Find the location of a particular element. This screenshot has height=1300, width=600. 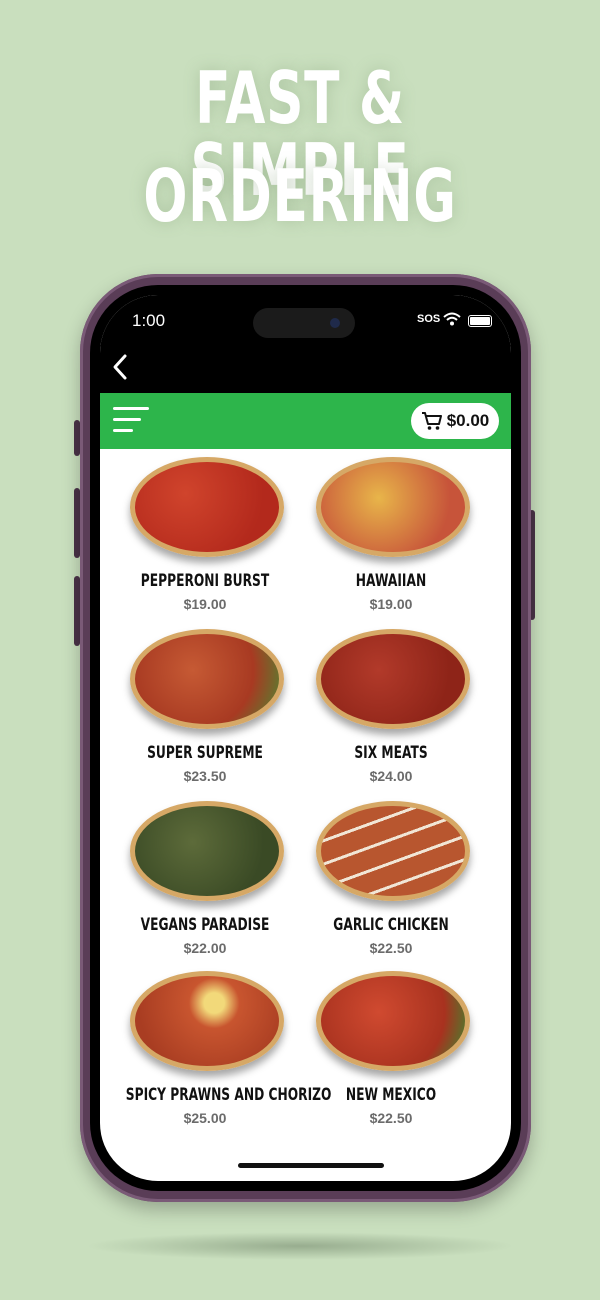

sos-indicator: SOS is located at coordinates (429, 319).